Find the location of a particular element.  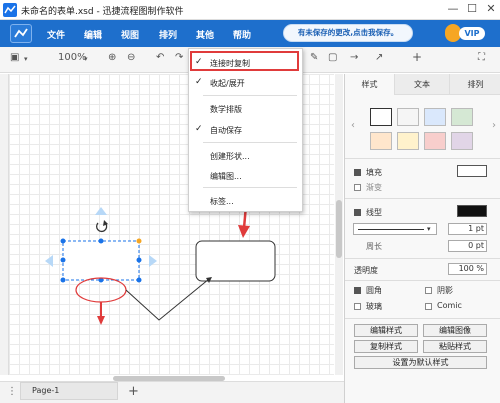

arrow-left-hint-icon is located at coordinates (49, 261).